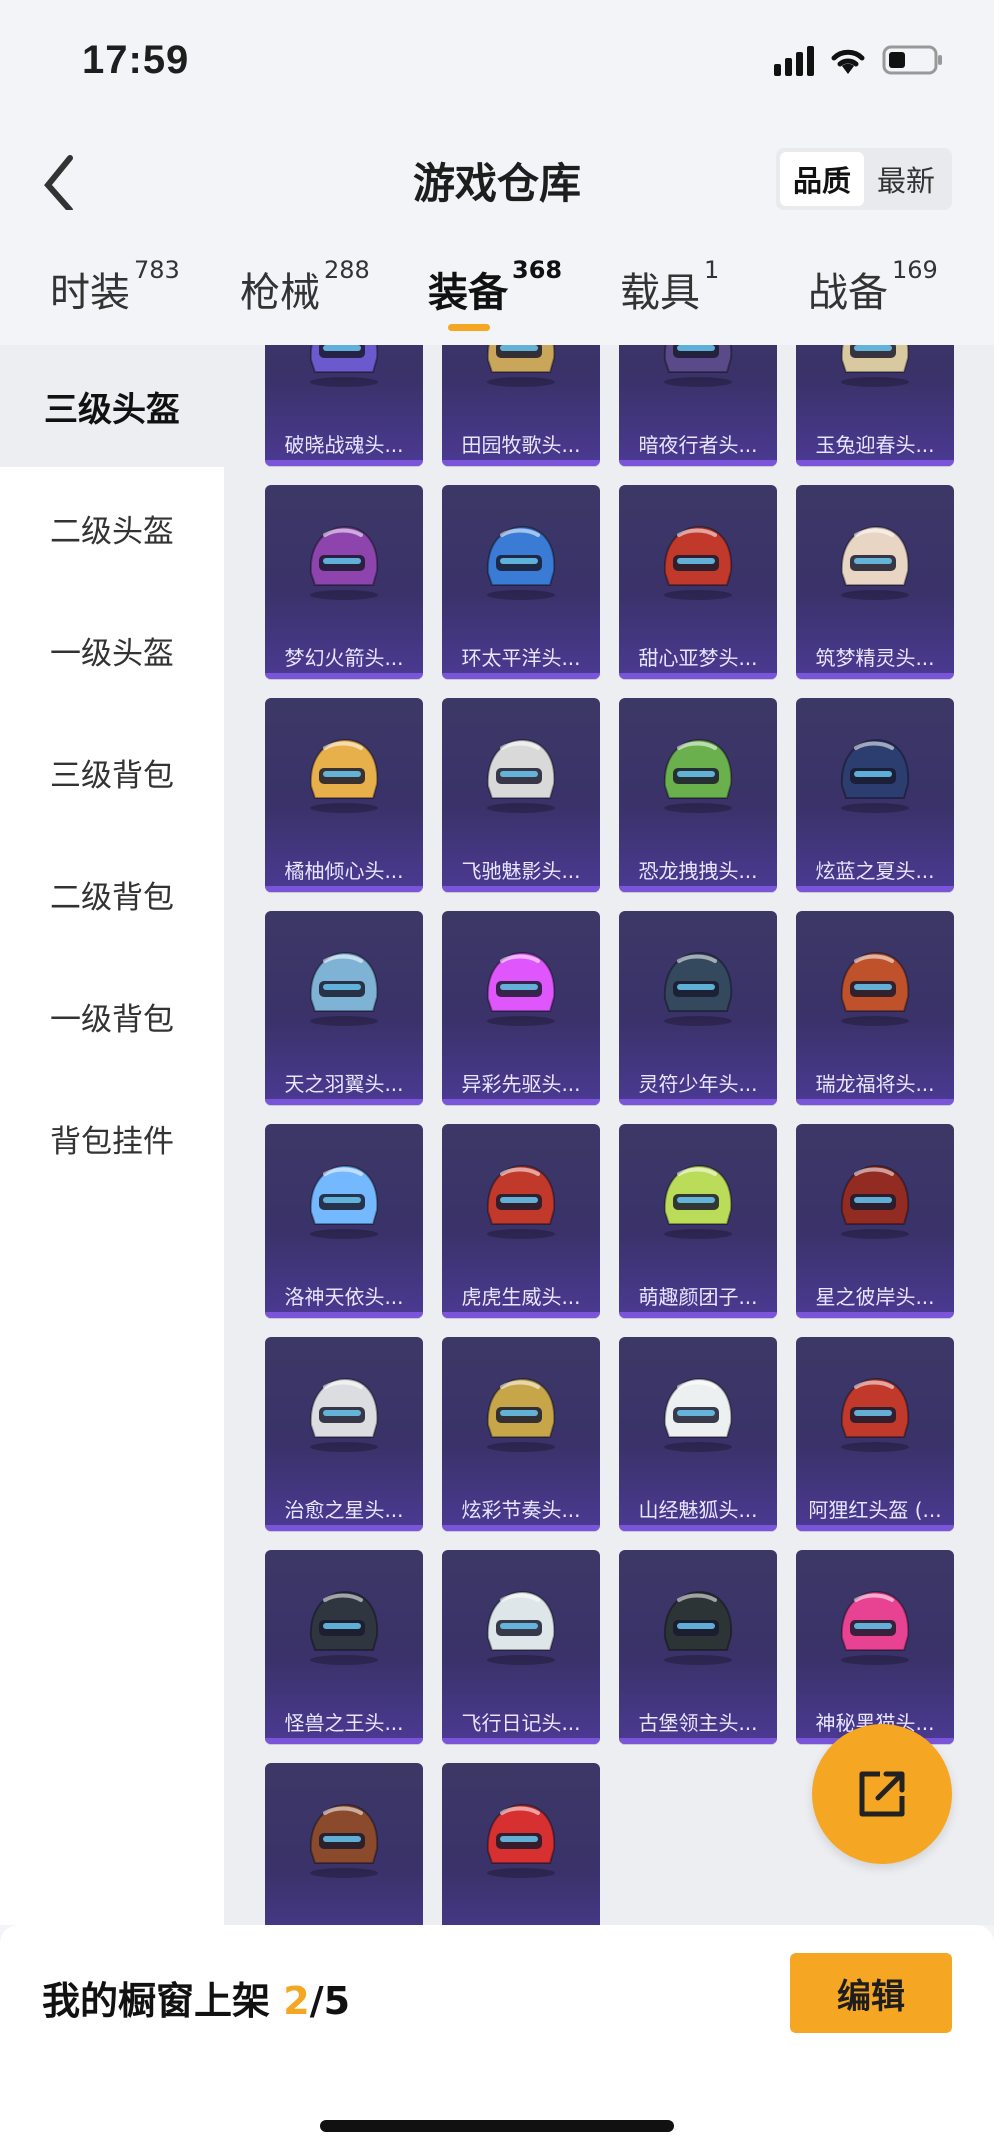  What do you see at coordinates (906, 179) in the screenshot?
I see `sort-option-newest: 最新` at bounding box center [906, 179].